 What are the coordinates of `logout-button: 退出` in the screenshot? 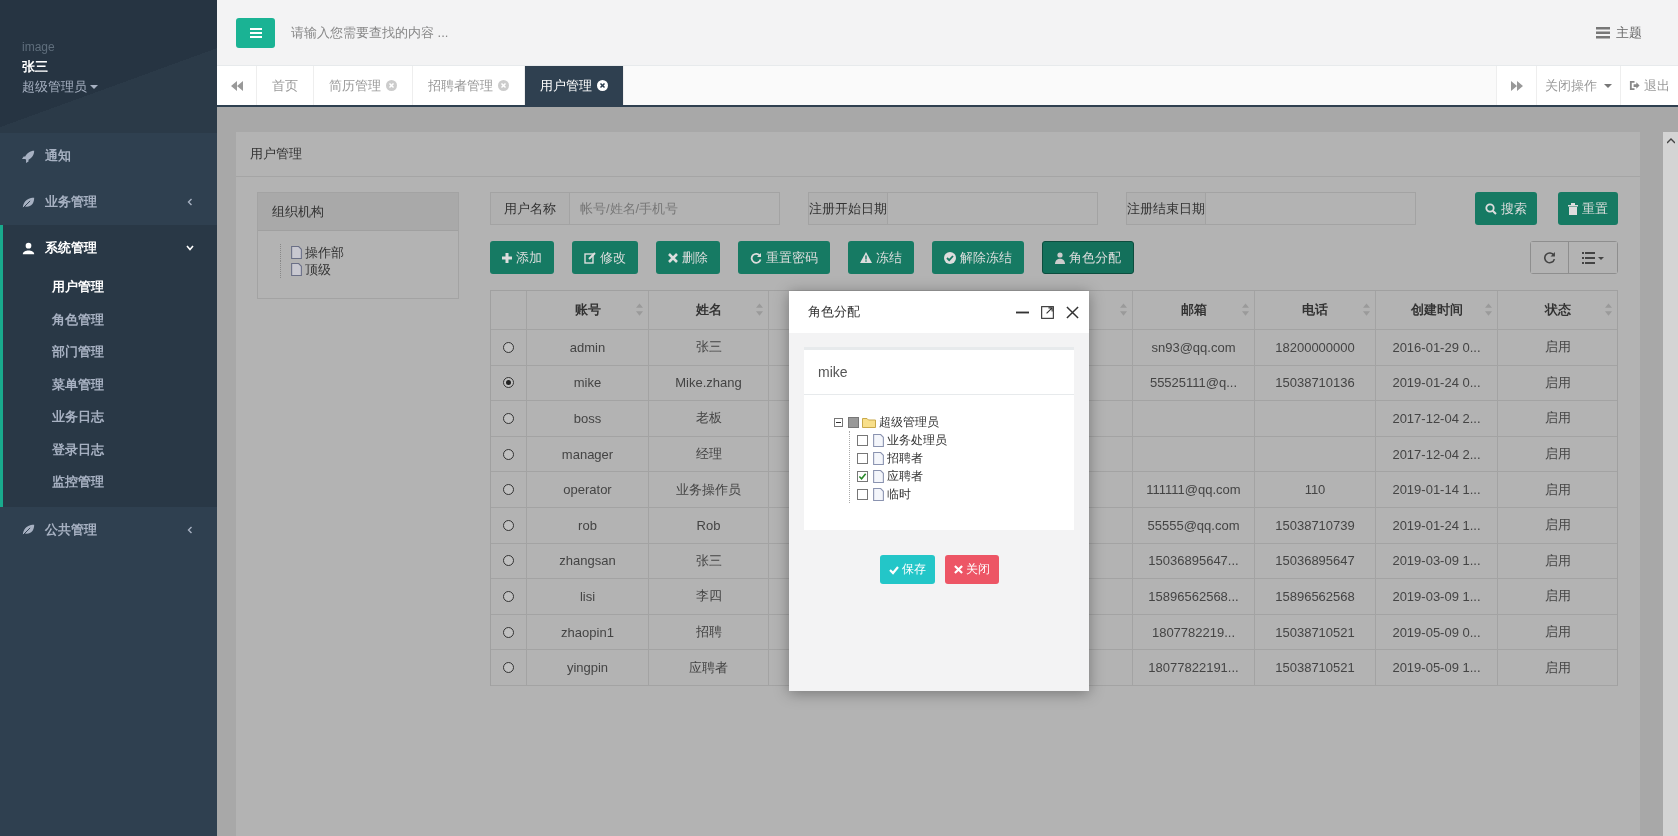 It's located at (1649, 85).